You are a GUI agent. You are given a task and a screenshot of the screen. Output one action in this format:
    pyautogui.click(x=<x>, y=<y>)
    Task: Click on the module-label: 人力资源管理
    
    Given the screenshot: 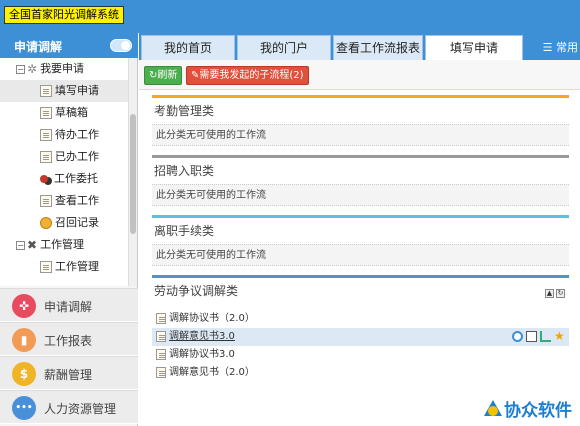 What is the action you would take?
    pyautogui.click(x=80, y=409)
    